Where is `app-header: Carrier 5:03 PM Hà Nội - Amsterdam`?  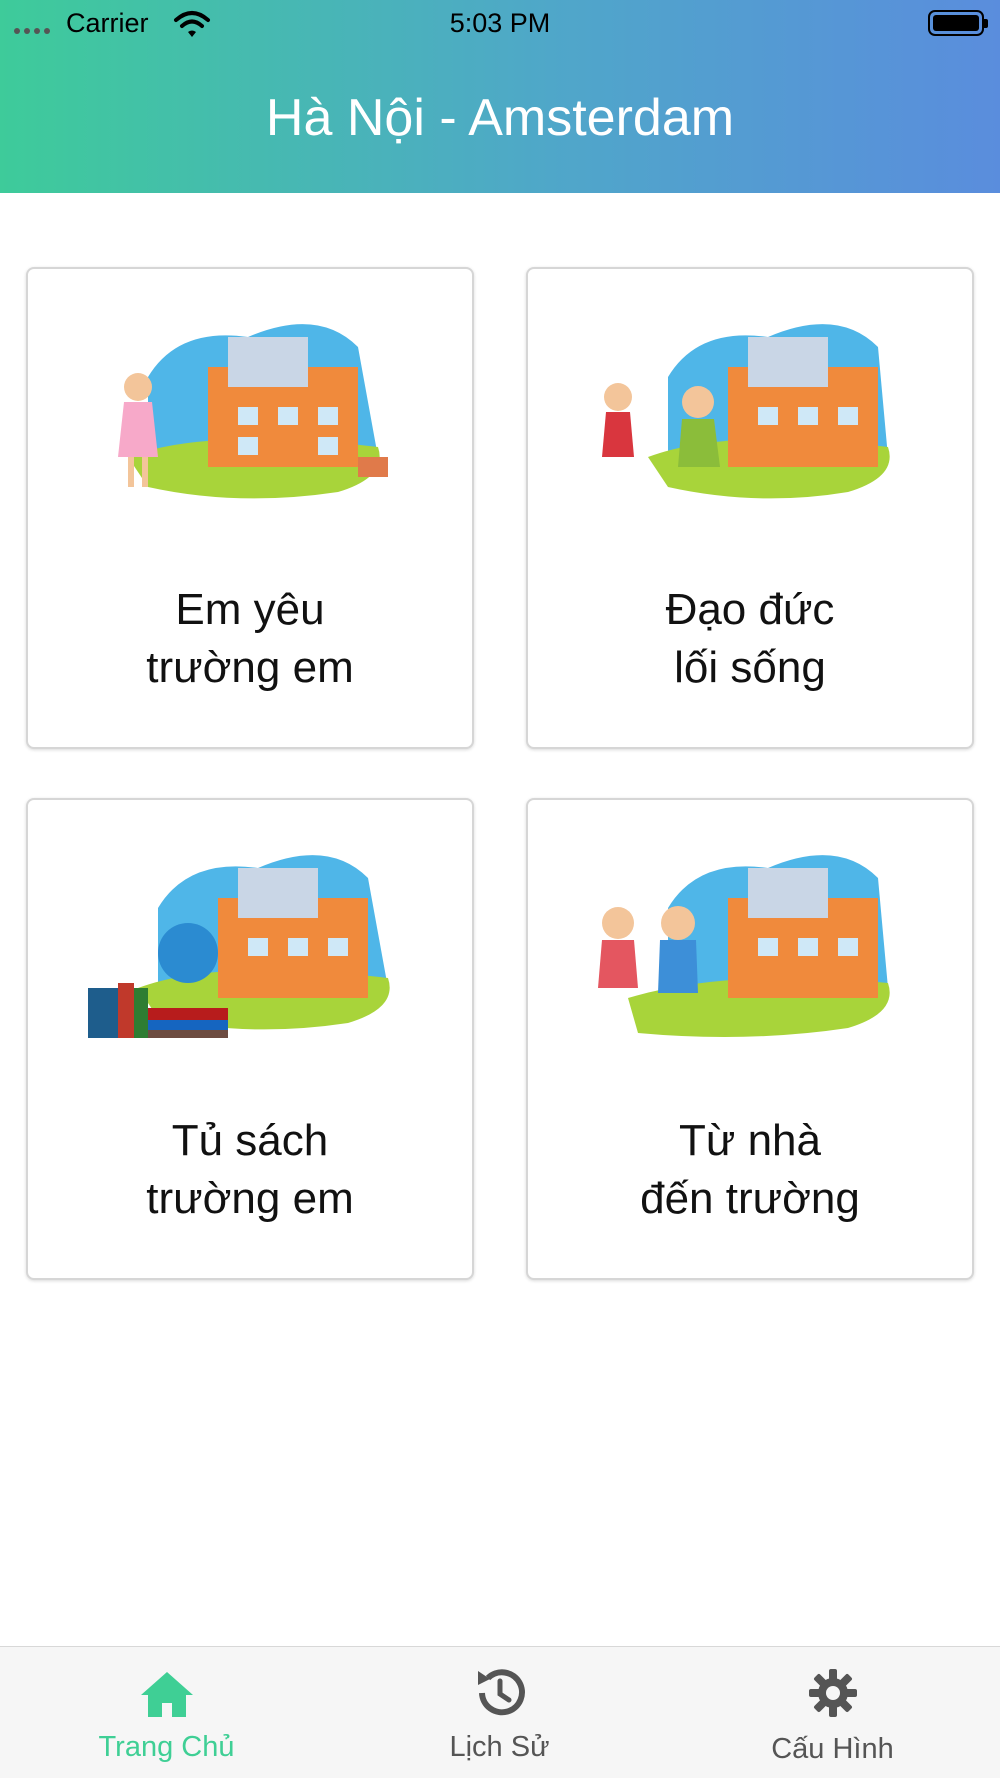 app-header: Carrier 5:03 PM Hà Nội - Amsterdam is located at coordinates (500, 96).